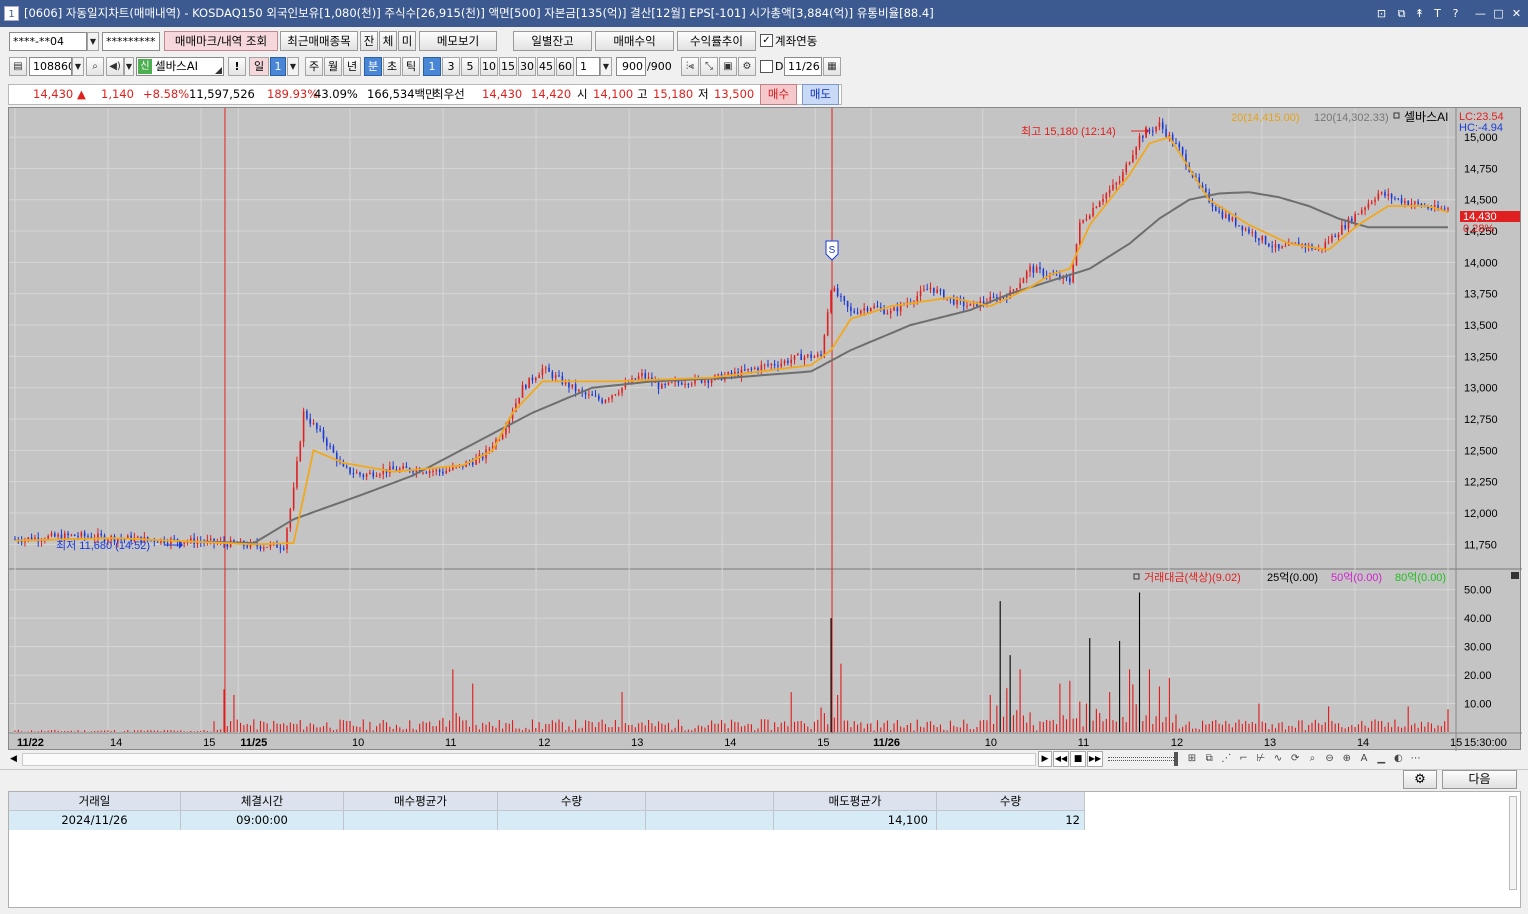 The width and height of the screenshot is (1528, 914). What do you see at coordinates (1381, 759) in the screenshot?
I see `chart-tool-11-icon: ▁` at bounding box center [1381, 759].